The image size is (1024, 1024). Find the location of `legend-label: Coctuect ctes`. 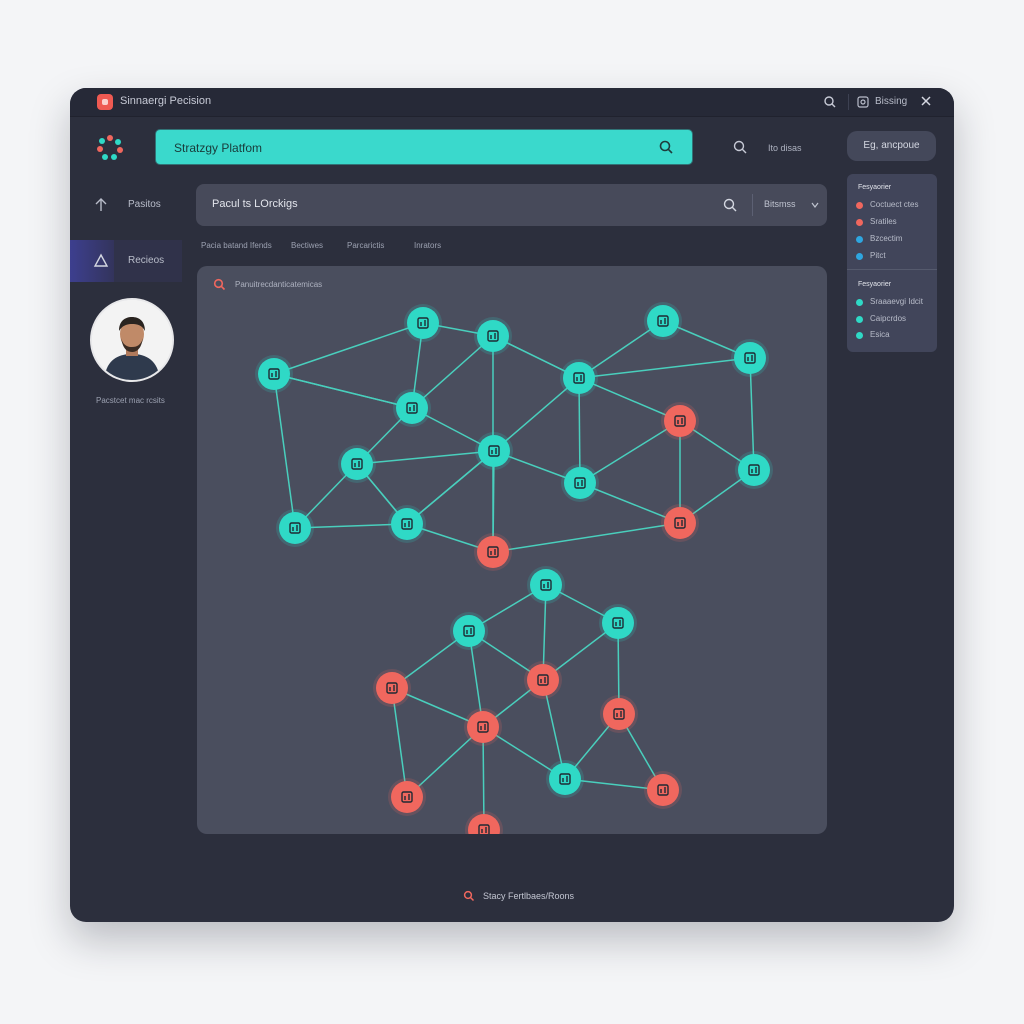

legend-label: Coctuect ctes is located at coordinates (894, 204).